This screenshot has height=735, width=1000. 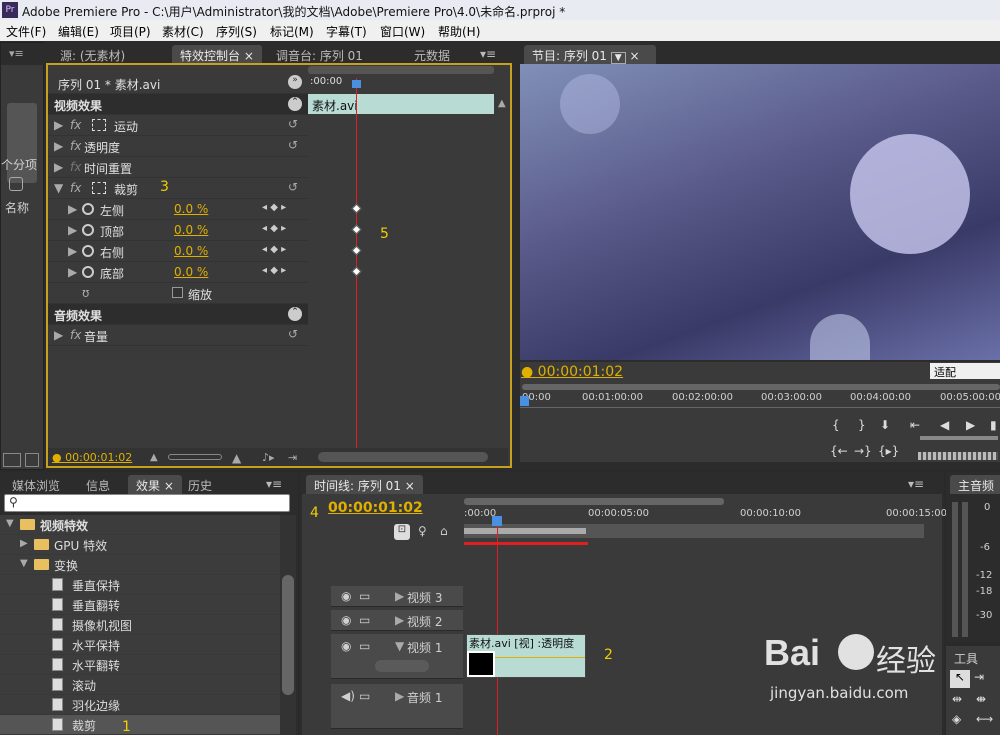 What do you see at coordinates (288, 635) in the screenshot?
I see `scroll-thumb` at bounding box center [288, 635].